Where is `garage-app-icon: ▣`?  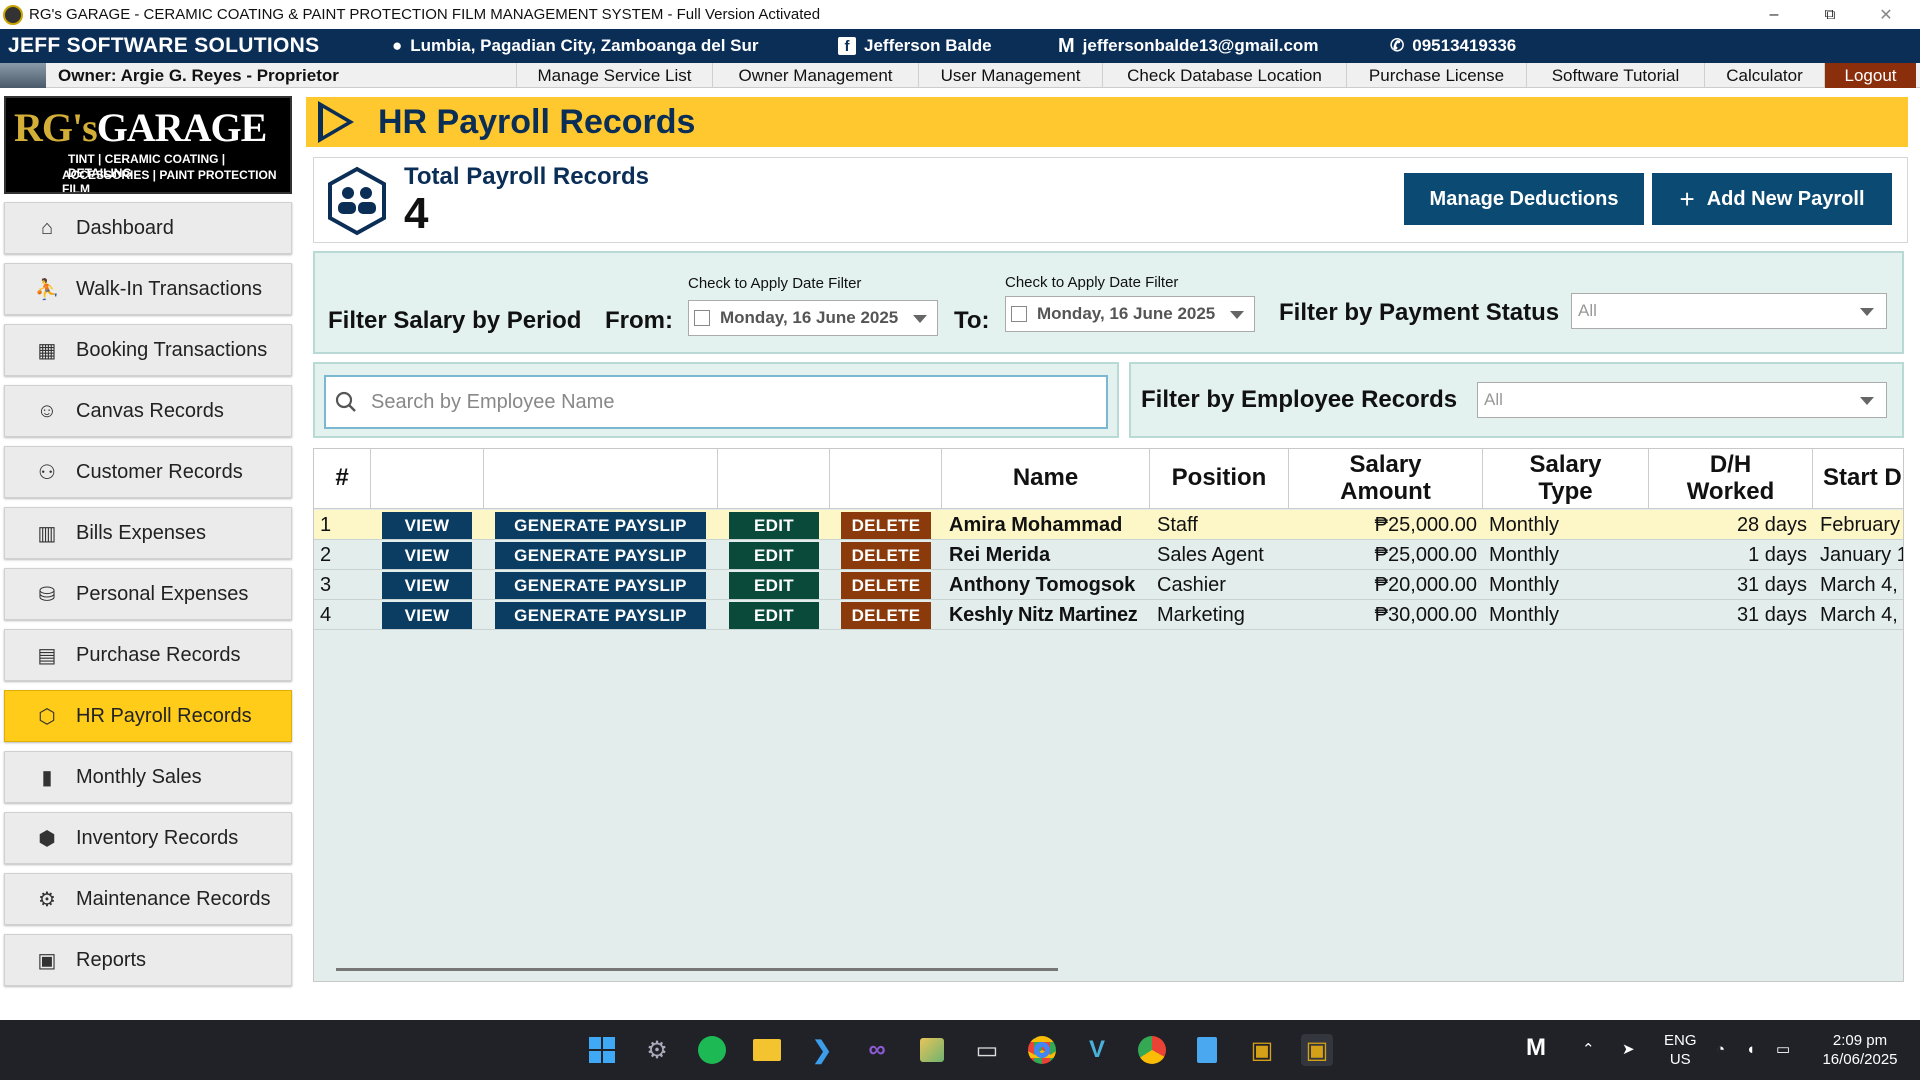 garage-app-icon: ▣ is located at coordinates (1262, 1050).